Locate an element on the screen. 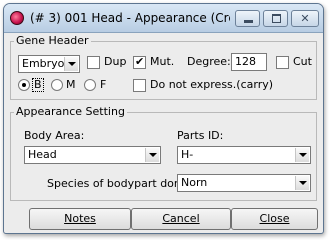  donor-label: Species of bodypart donor: is located at coordinates (121, 183).